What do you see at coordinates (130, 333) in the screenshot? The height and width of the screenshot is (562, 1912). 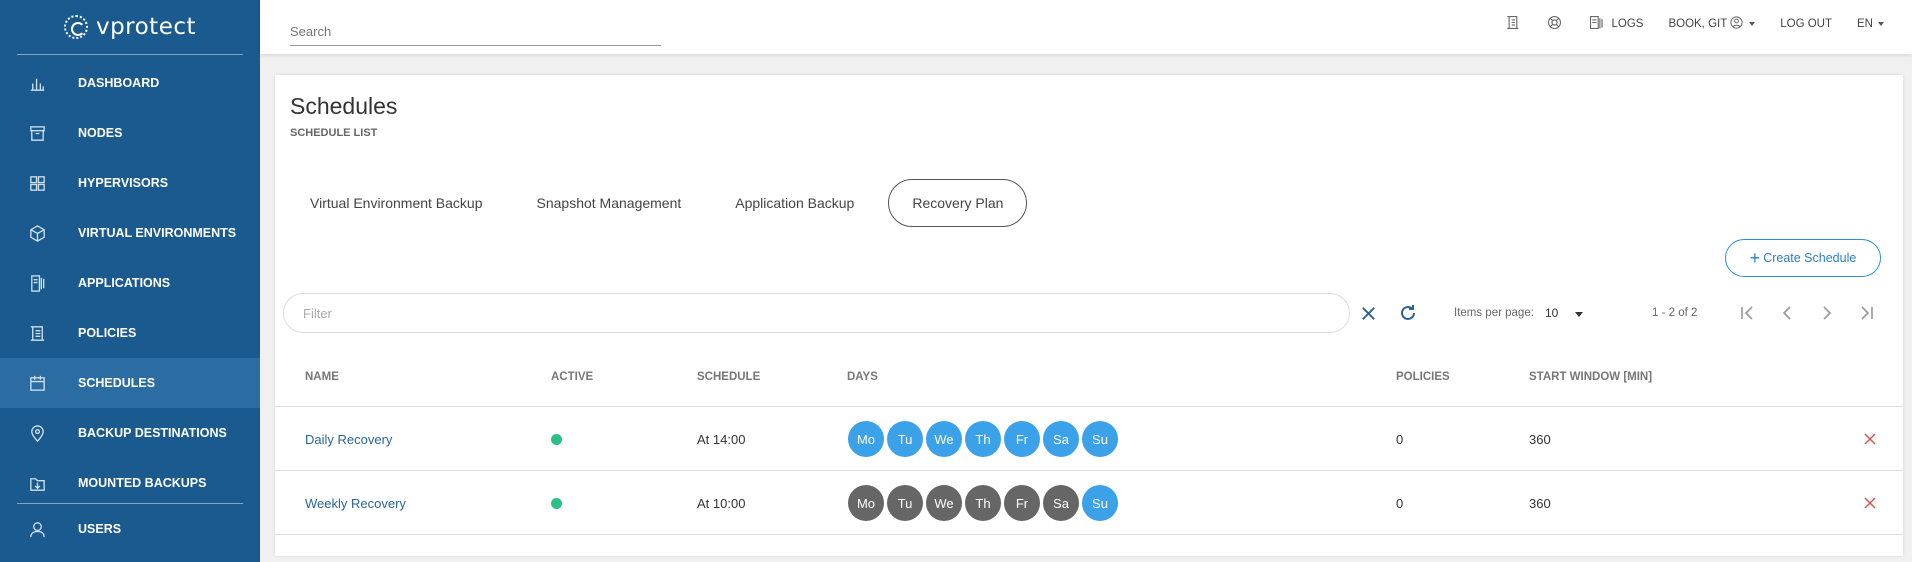 I see `sidebar-item-policies: POLICIES` at bounding box center [130, 333].